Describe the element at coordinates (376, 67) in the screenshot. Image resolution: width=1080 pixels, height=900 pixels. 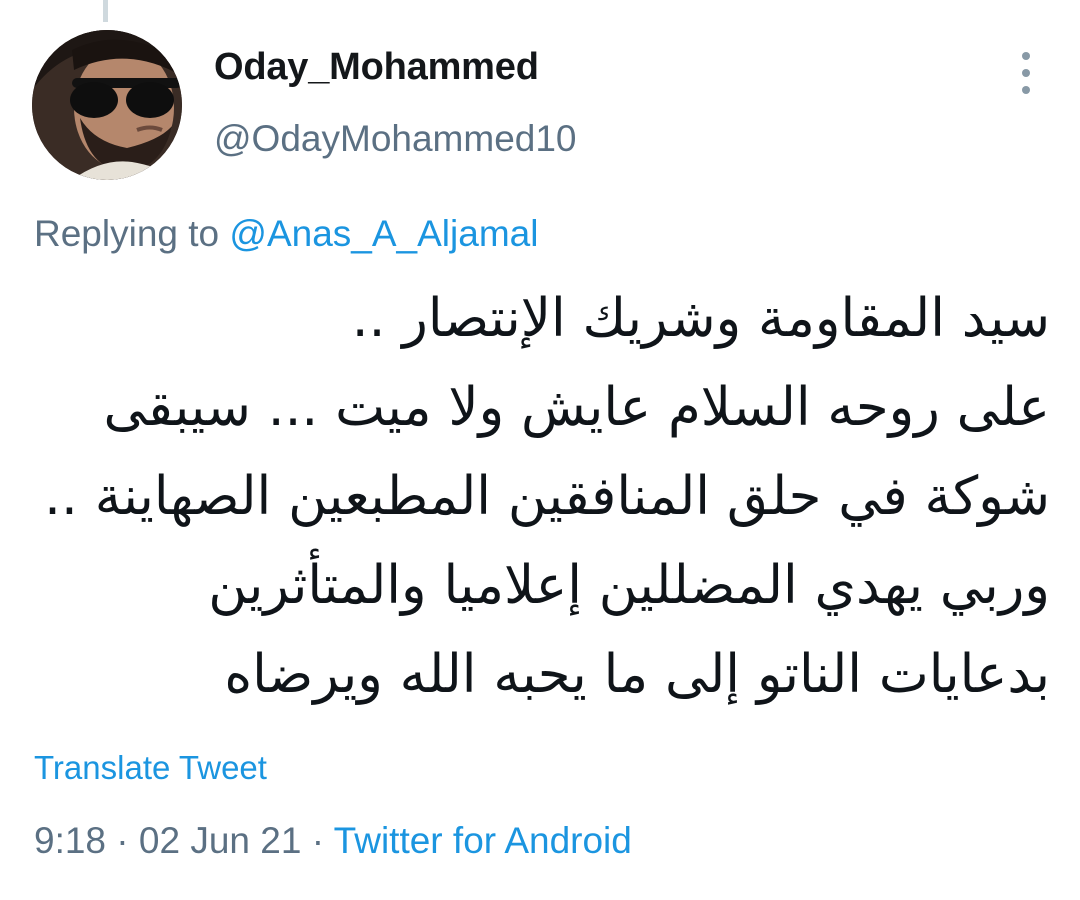
I see `author-display-name: Oday_Mohammed` at that location.